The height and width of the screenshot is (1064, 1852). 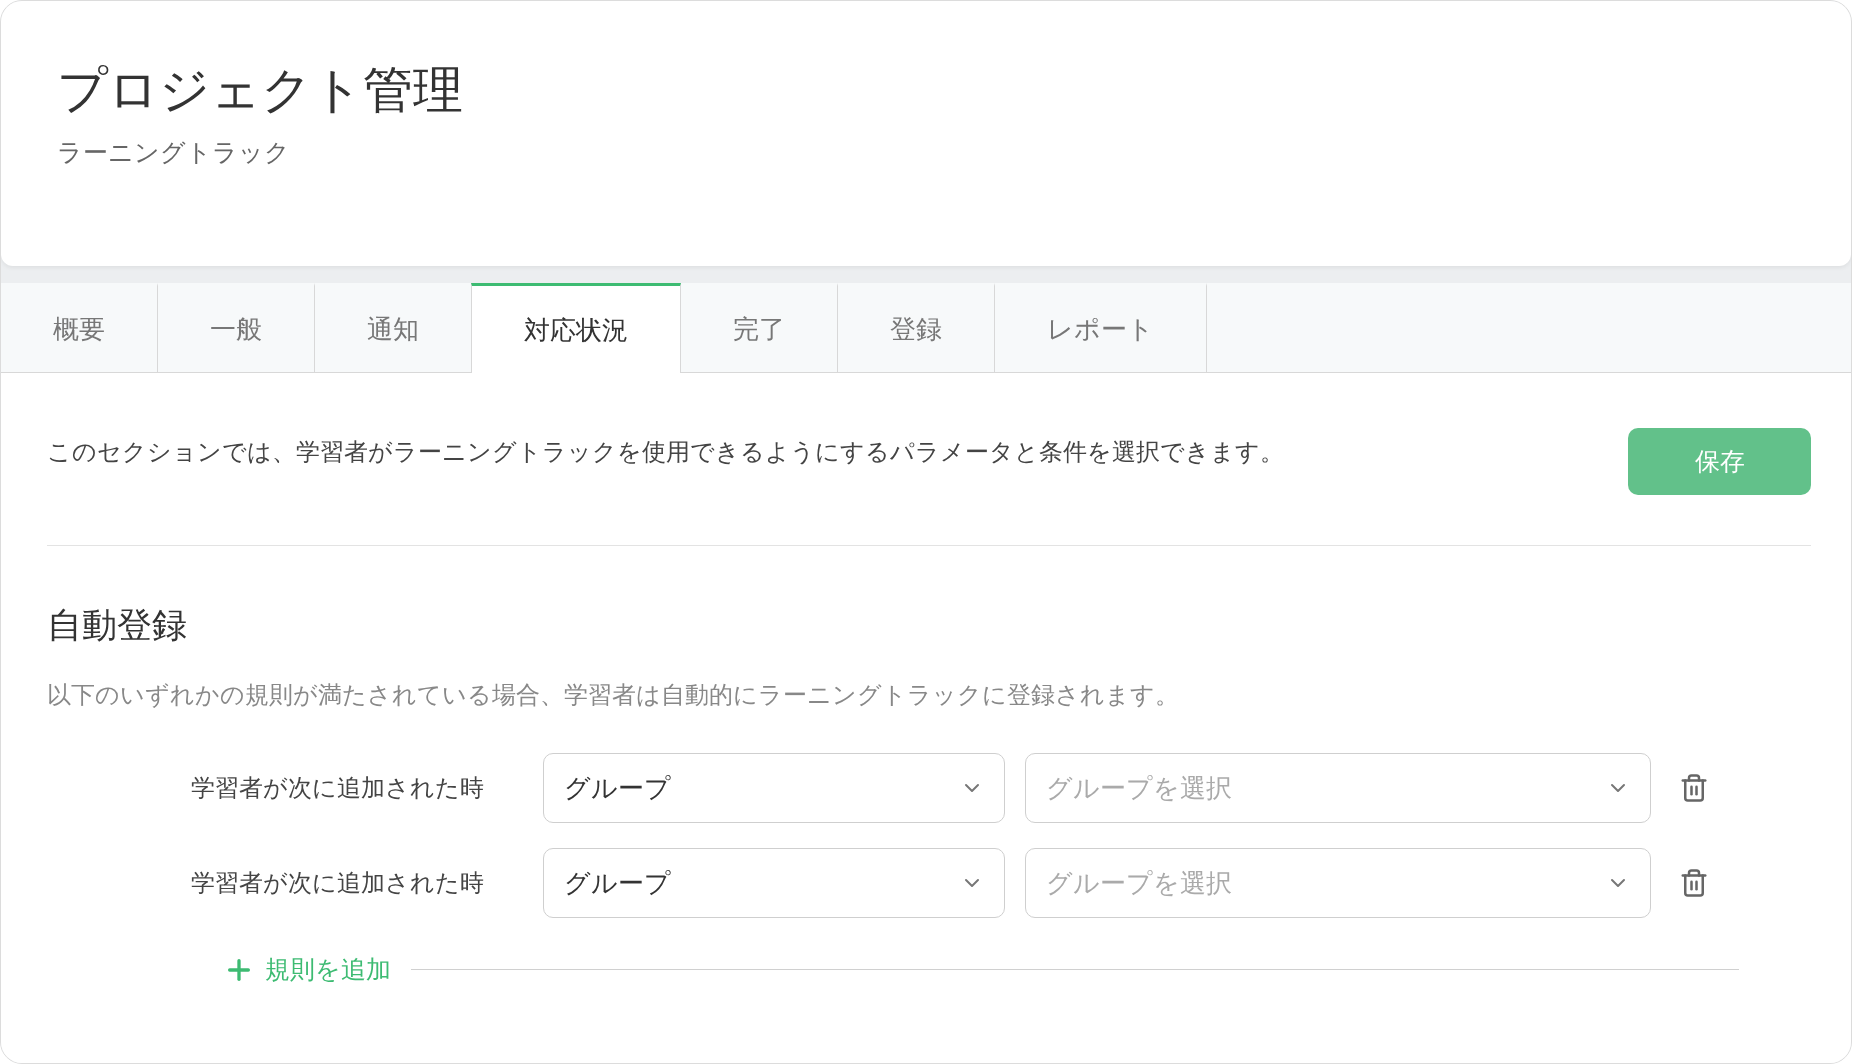 What do you see at coordinates (759, 327) in the screenshot?
I see `tab: 完了` at bounding box center [759, 327].